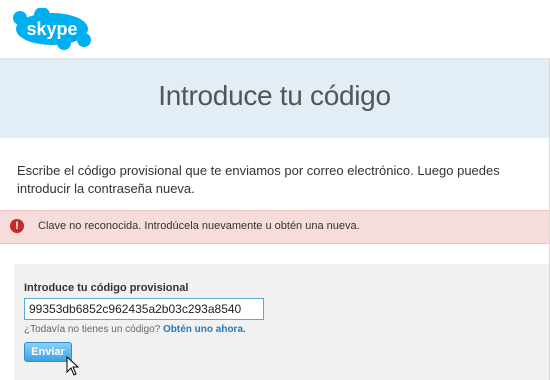 The image size is (550, 380). I want to click on error-icon: !, so click(17, 226).